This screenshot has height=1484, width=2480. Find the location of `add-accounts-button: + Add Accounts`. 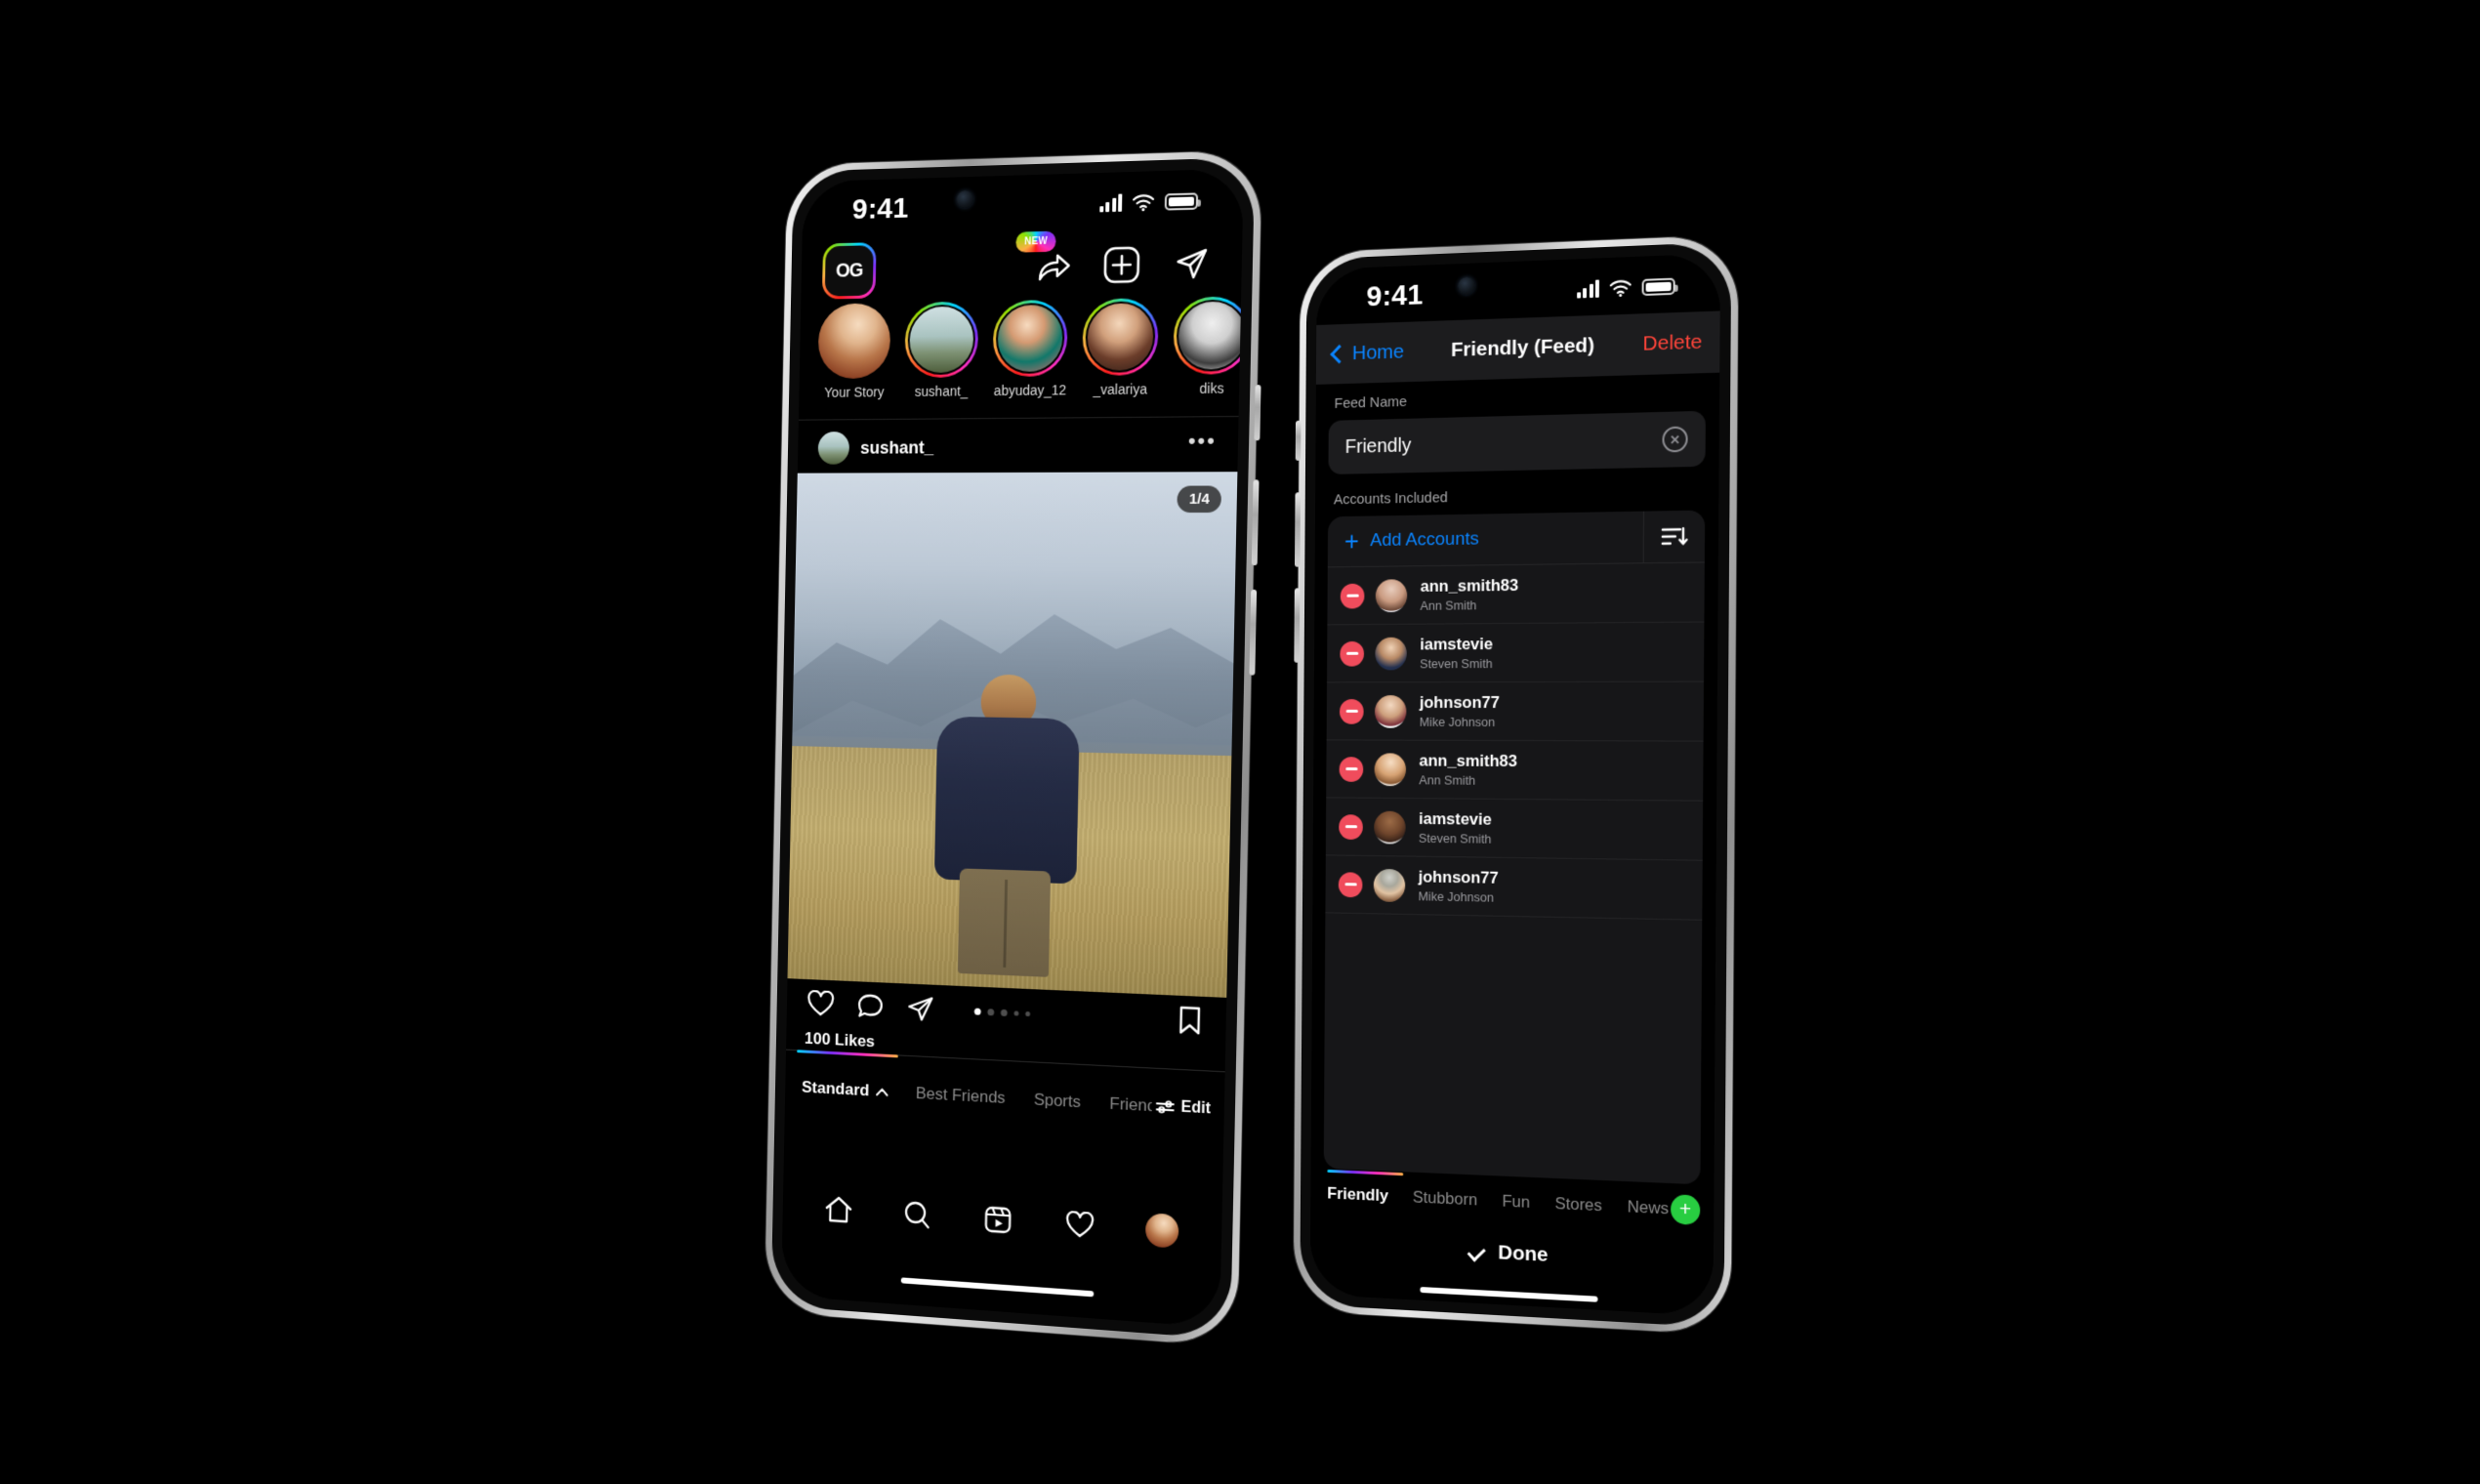

add-accounts-button: + Add Accounts is located at coordinates (1403, 542).